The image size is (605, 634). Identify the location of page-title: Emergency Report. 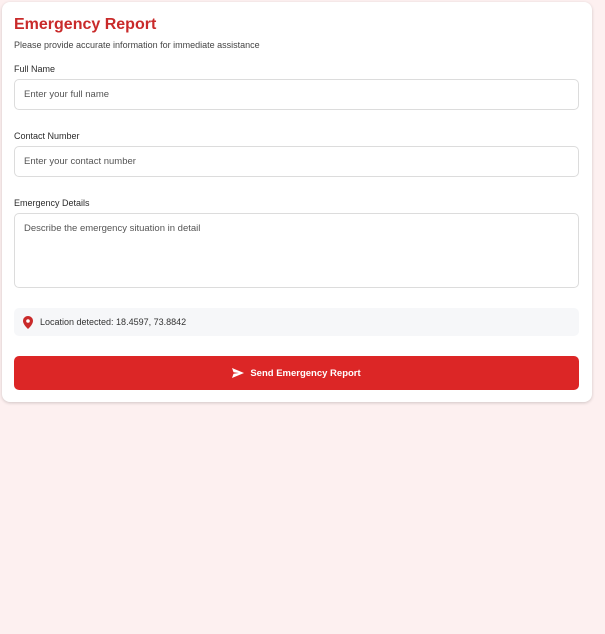
(85, 24).